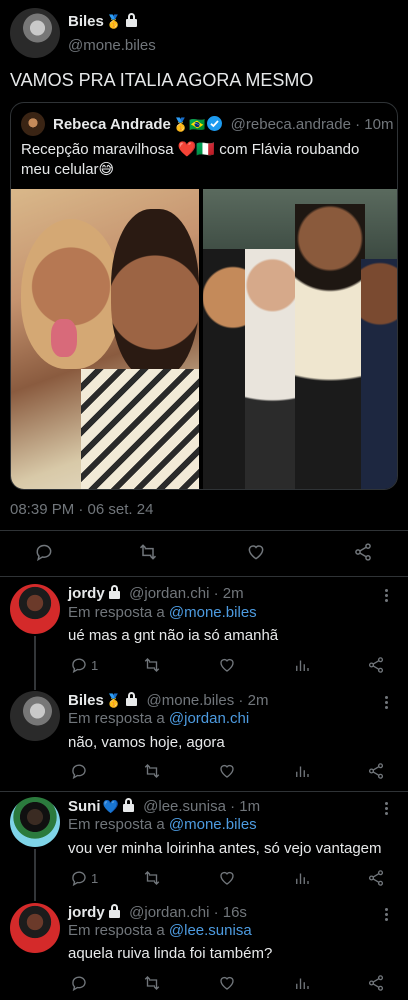 The image size is (408, 1000). I want to click on mention-link: @jordan.chi, so click(209, 718).